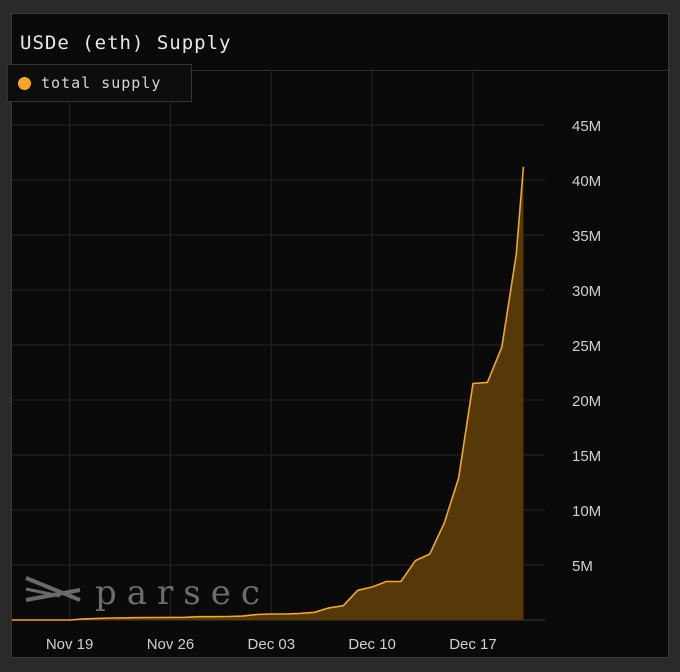 Image resolution: width=680 pixels, height=672 pixels. I want to click on legend: total supply, so click(99, 83).